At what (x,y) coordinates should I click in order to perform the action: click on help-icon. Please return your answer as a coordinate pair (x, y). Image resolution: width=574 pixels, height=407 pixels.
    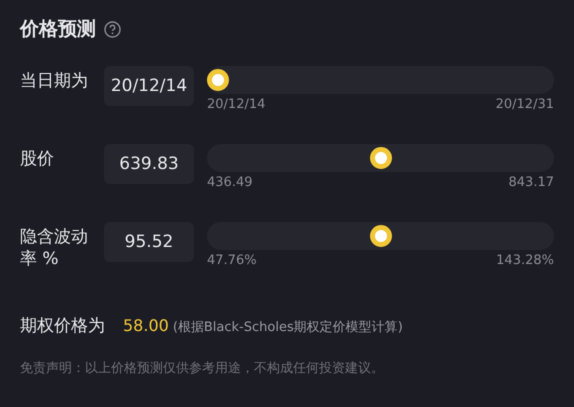
    Looking at the image, I should click on (112, 29).